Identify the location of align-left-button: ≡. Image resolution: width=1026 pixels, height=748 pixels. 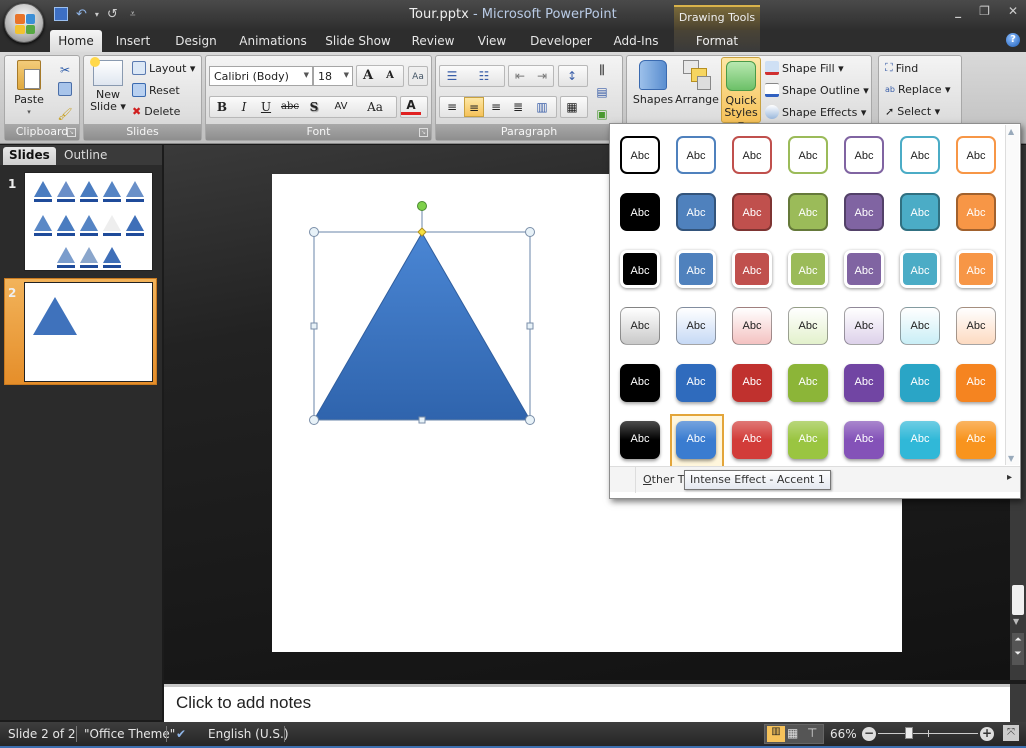
(452, 107).